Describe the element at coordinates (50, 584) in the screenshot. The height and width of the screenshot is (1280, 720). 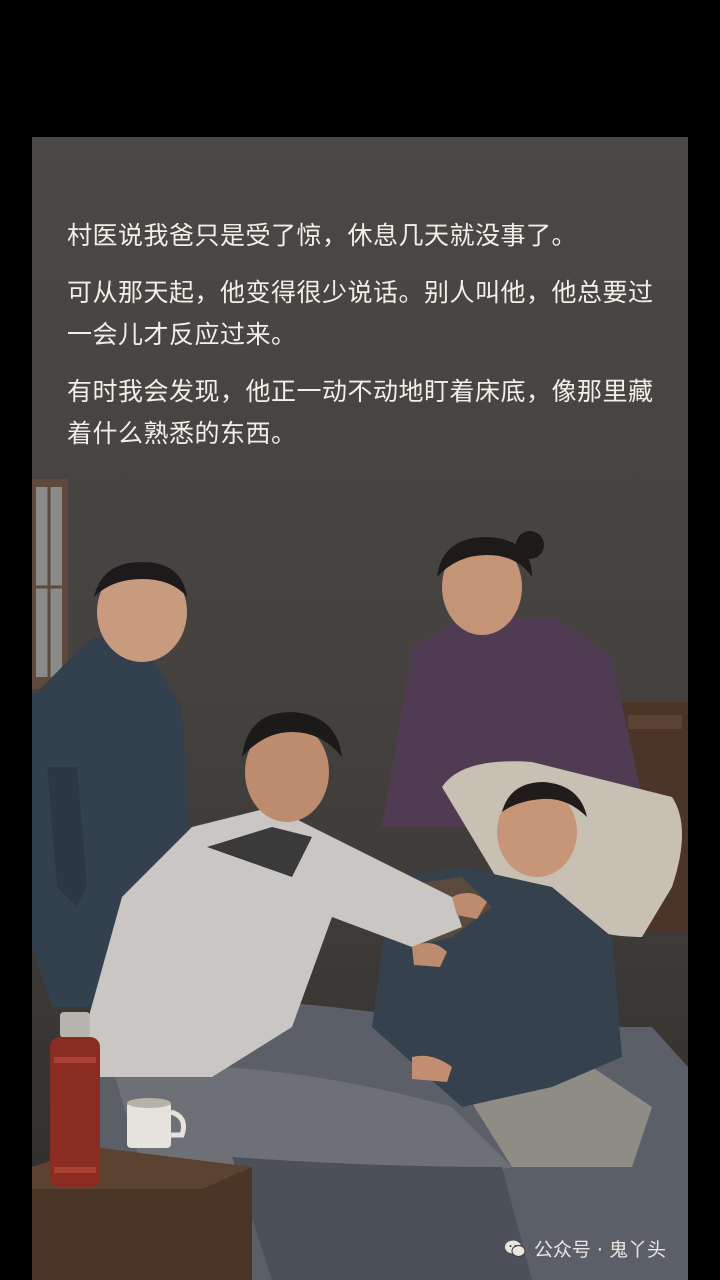
I see `window` at that location.